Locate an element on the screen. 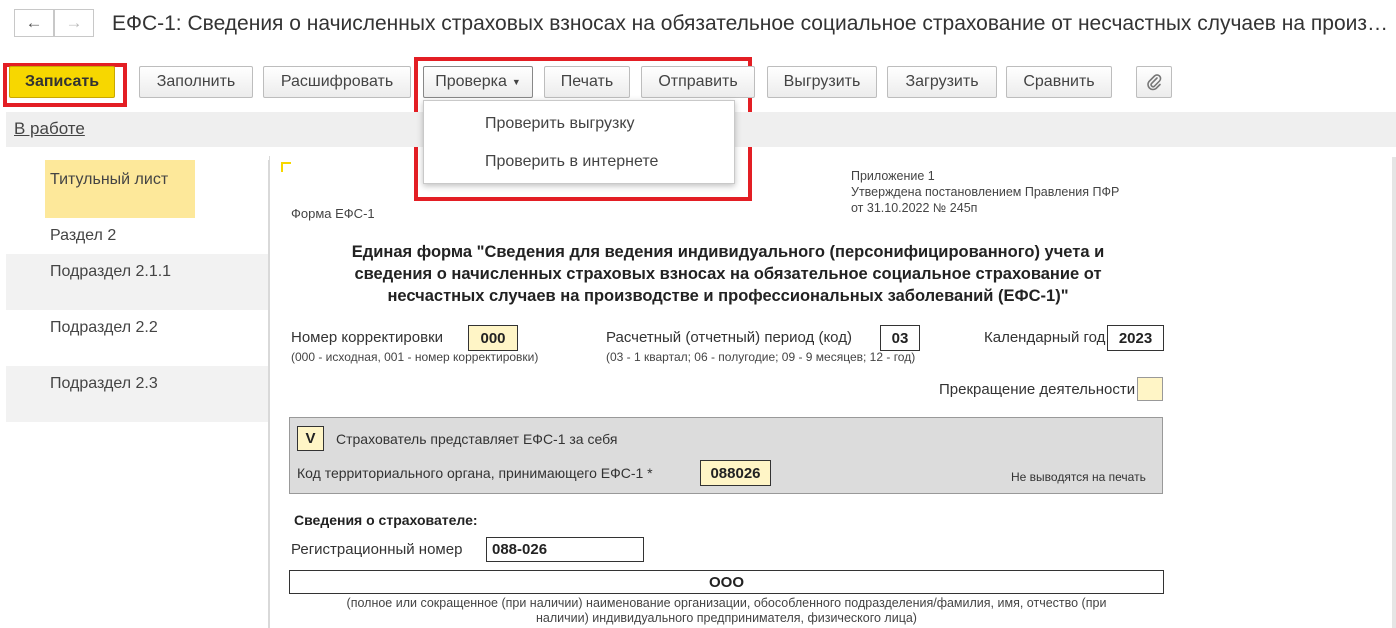 The image size is (1396, 628). year-label: Календарный год is located at coordinates (1045, 337).